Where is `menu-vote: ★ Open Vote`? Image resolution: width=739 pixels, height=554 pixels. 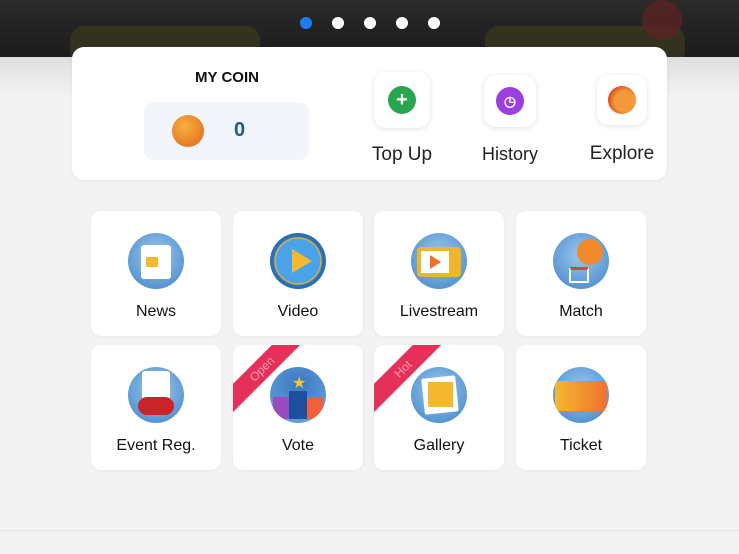 menu-vote: ★ Open Vote is located at coordinates (298, 407).